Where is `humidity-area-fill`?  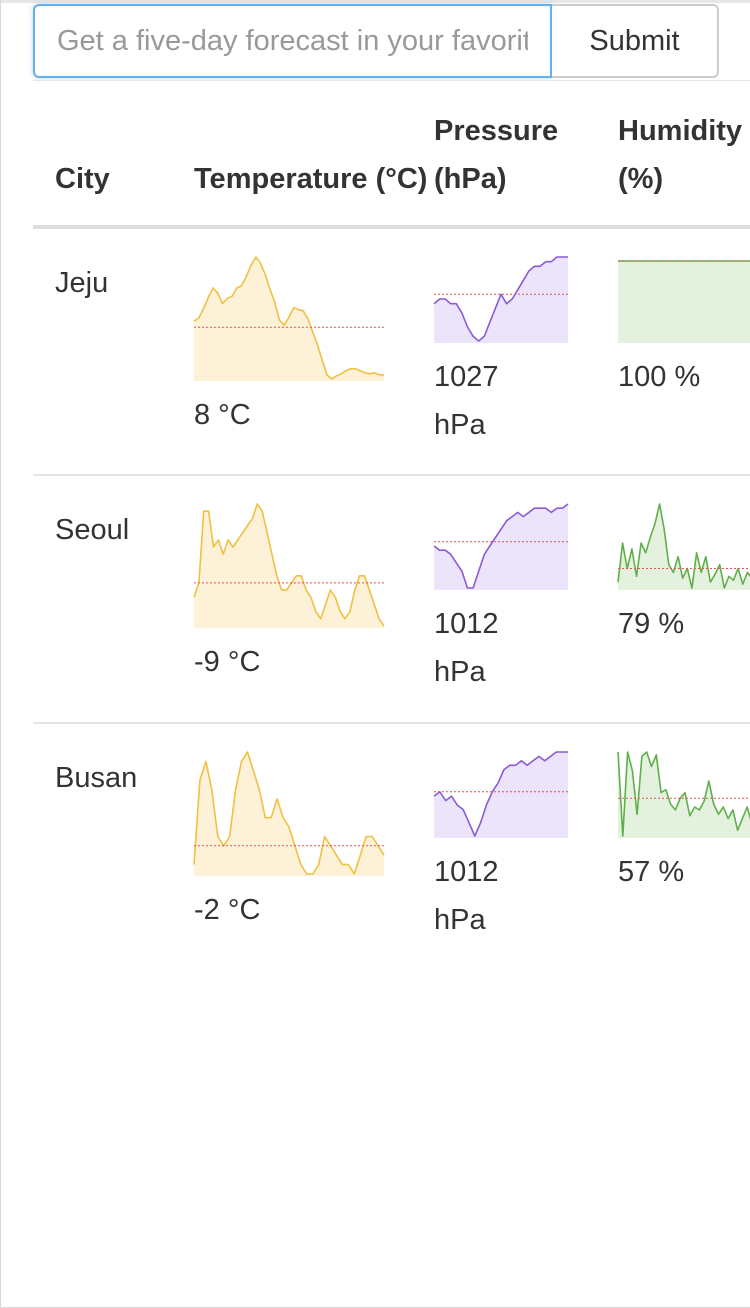
humidity-area-fill is located at coordinates (684, 302).